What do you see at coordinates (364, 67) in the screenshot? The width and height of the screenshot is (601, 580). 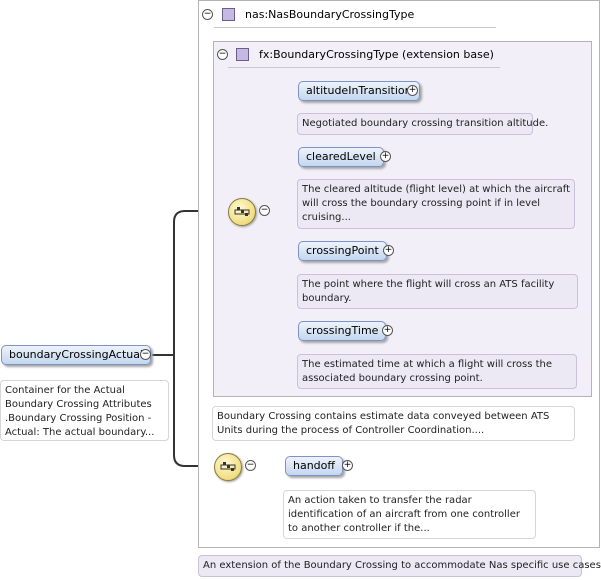 I see `base-type-divider` at bounding box center [364, 67].